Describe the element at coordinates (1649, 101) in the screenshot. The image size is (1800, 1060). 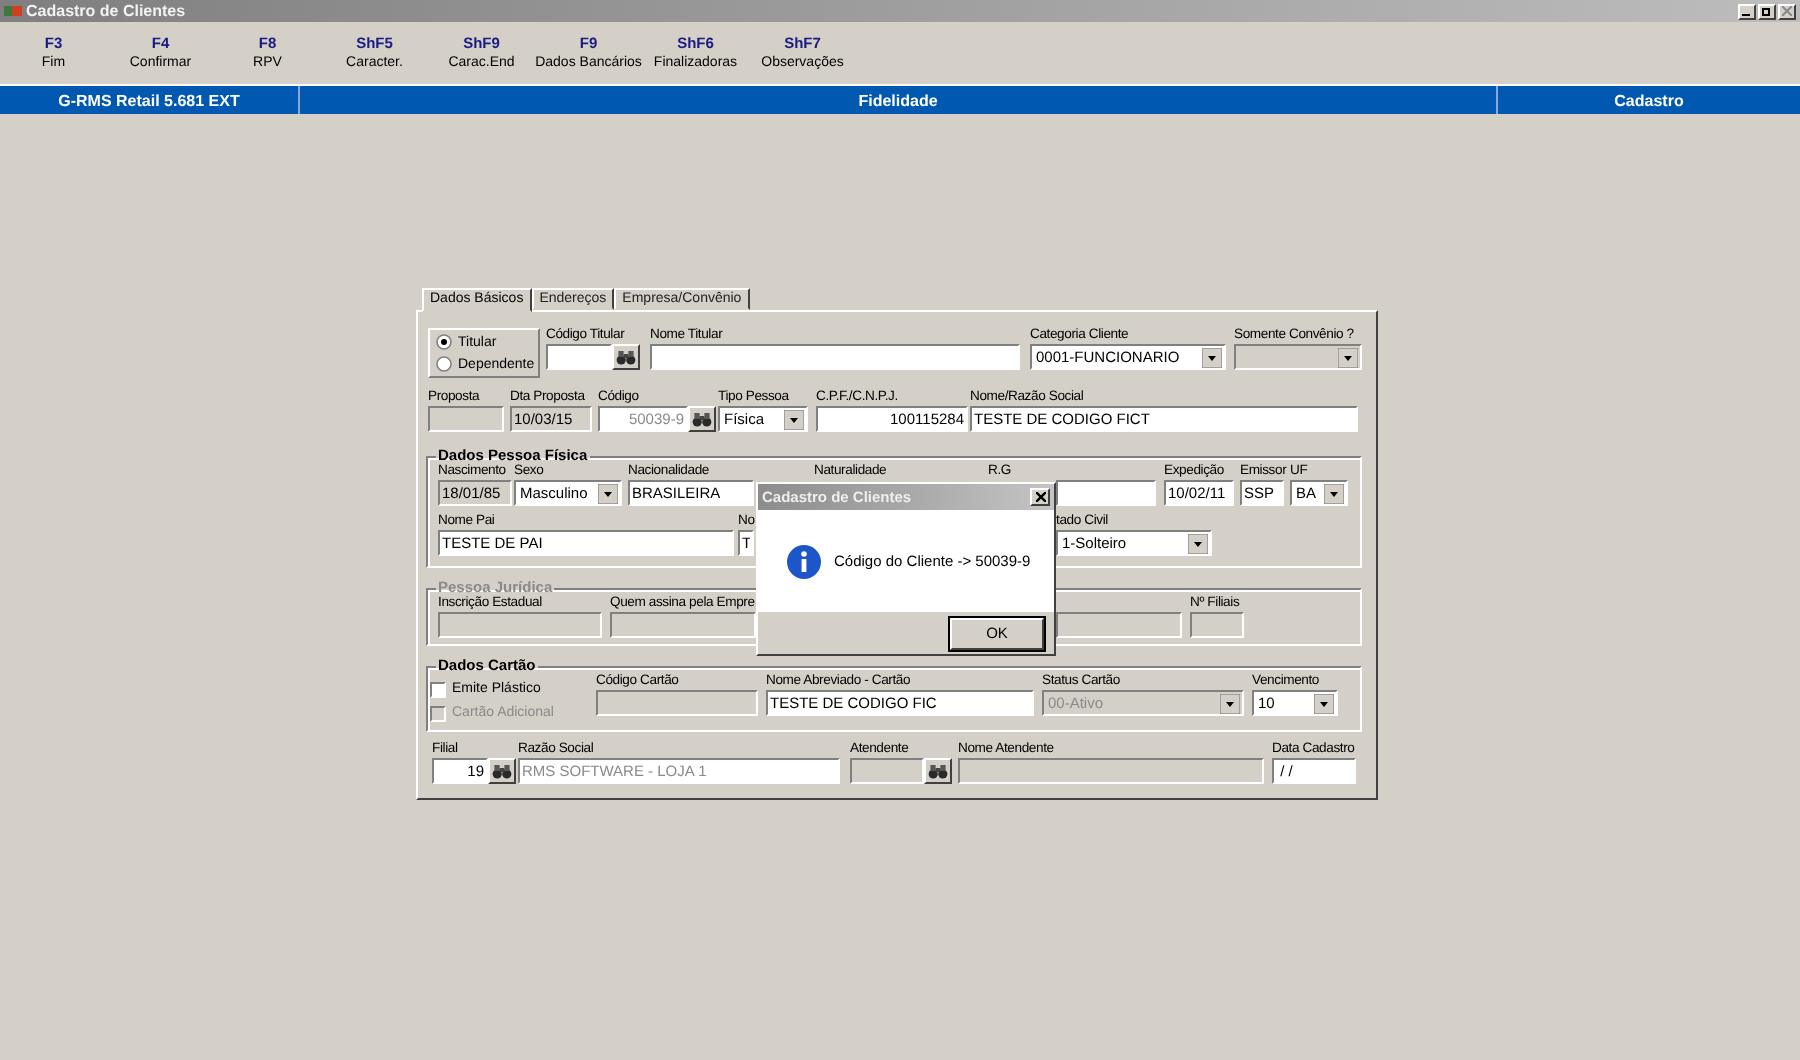
I see `header-bar-cell-text: Cadastro` at that location.